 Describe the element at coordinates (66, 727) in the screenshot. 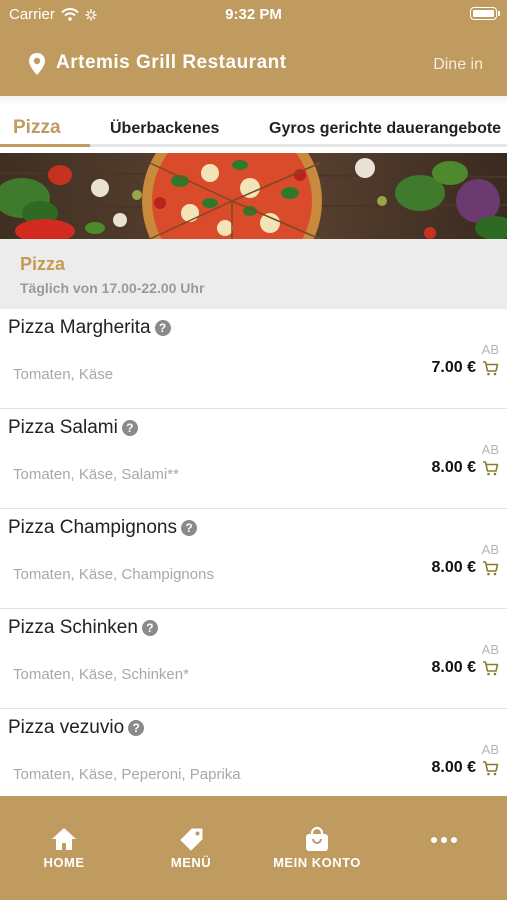

I see `menu-item-name: Pizza vezuvio` at that location.